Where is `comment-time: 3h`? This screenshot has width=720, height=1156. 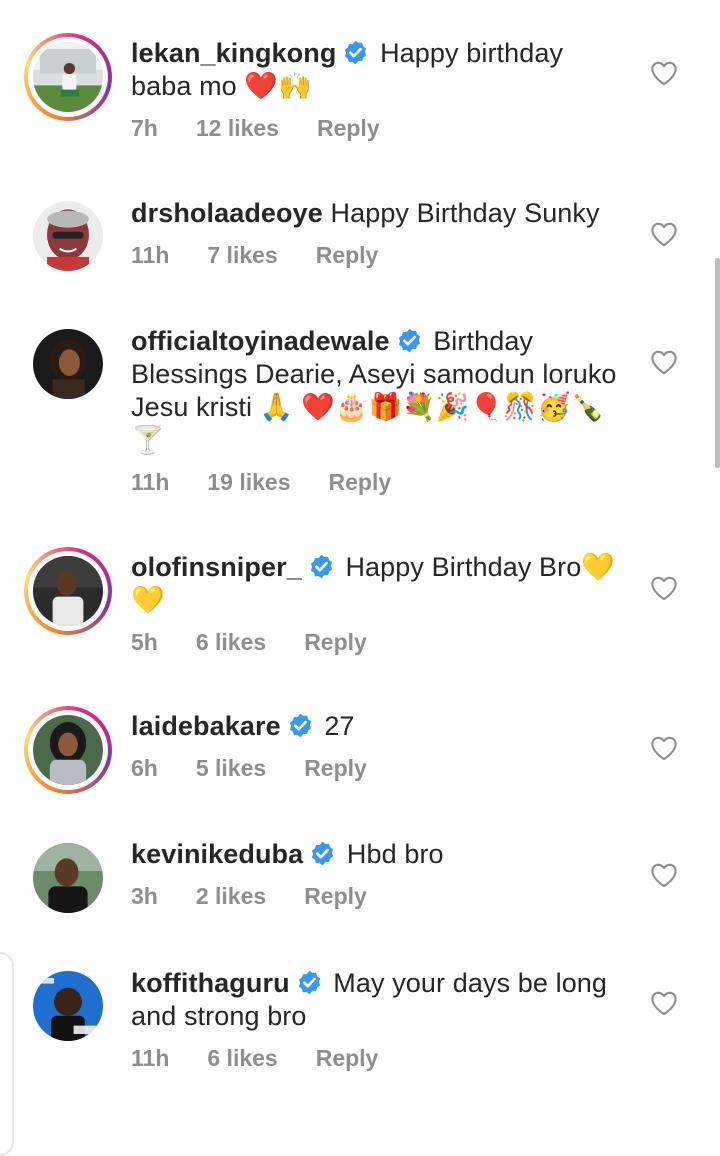 comment-time: 3h is located at coordinates (144, 896).